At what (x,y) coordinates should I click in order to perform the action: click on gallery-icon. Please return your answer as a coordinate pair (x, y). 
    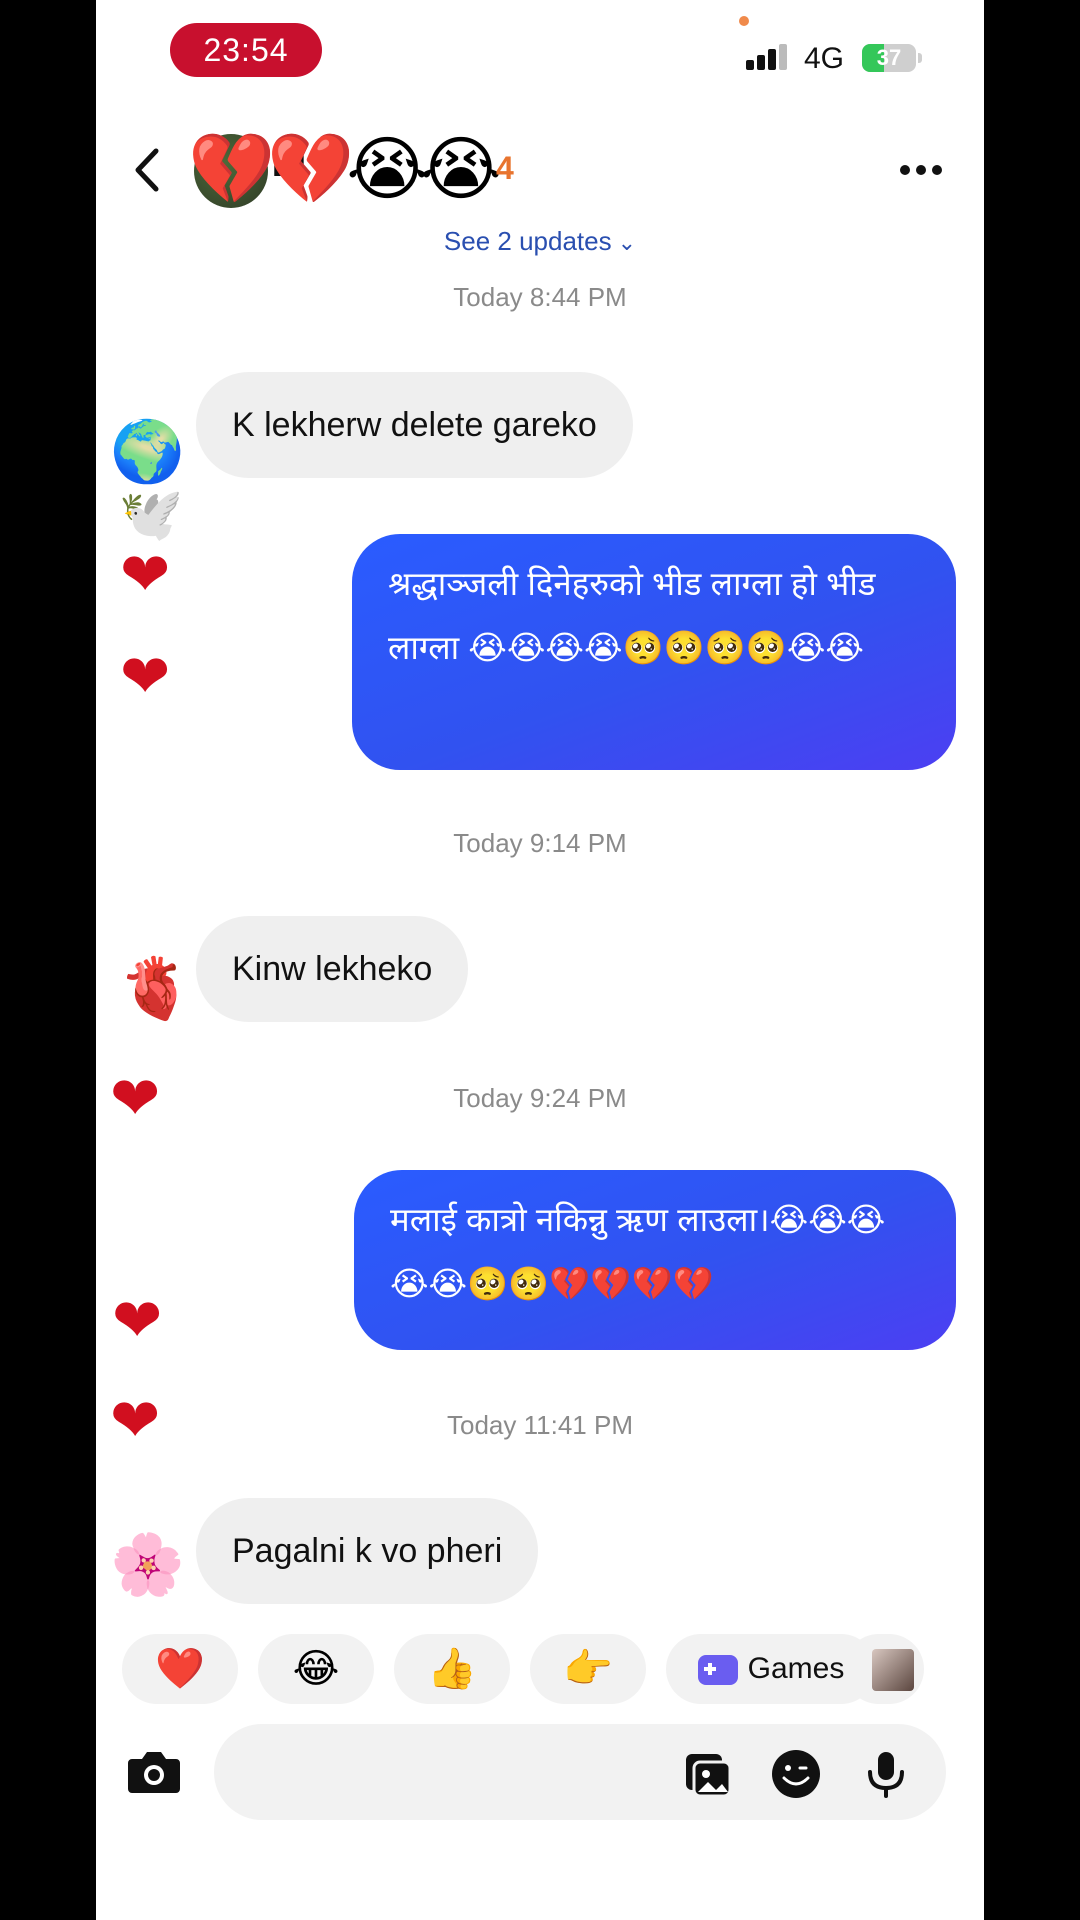
    Looking at the image, I should click on (709, 1776).